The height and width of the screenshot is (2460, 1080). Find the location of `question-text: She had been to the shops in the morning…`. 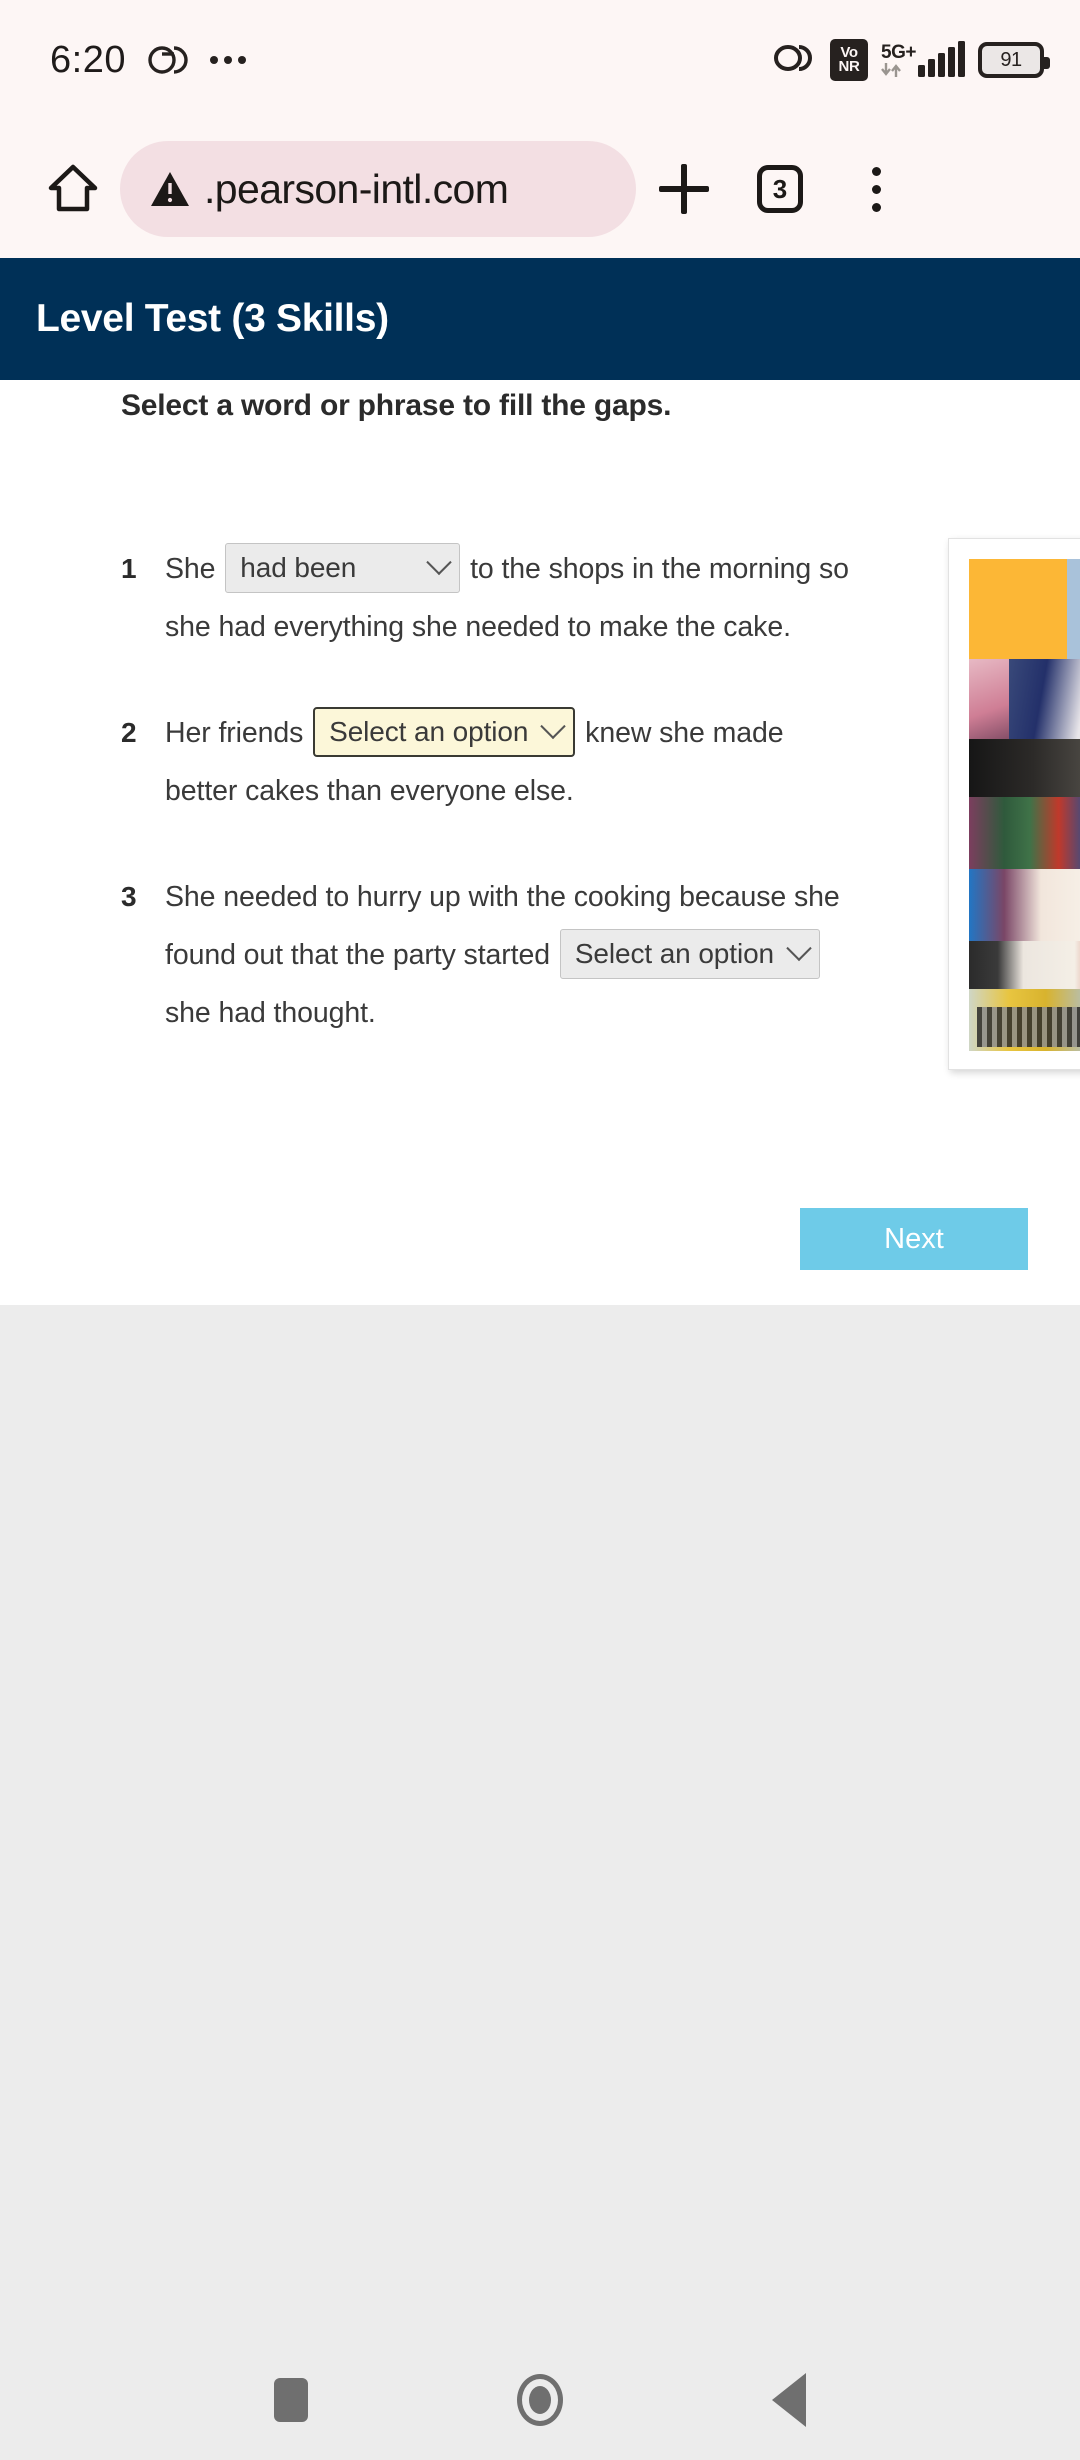

question-text: She had been to the shops in the morning… is located at coordinates (510, 598).